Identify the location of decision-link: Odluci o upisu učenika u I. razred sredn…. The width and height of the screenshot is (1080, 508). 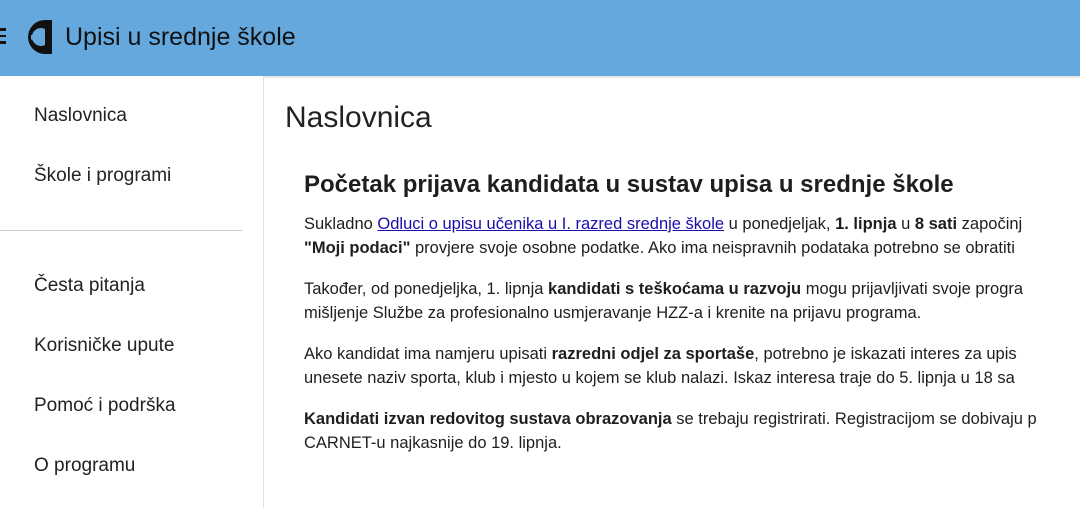
(550, 224).